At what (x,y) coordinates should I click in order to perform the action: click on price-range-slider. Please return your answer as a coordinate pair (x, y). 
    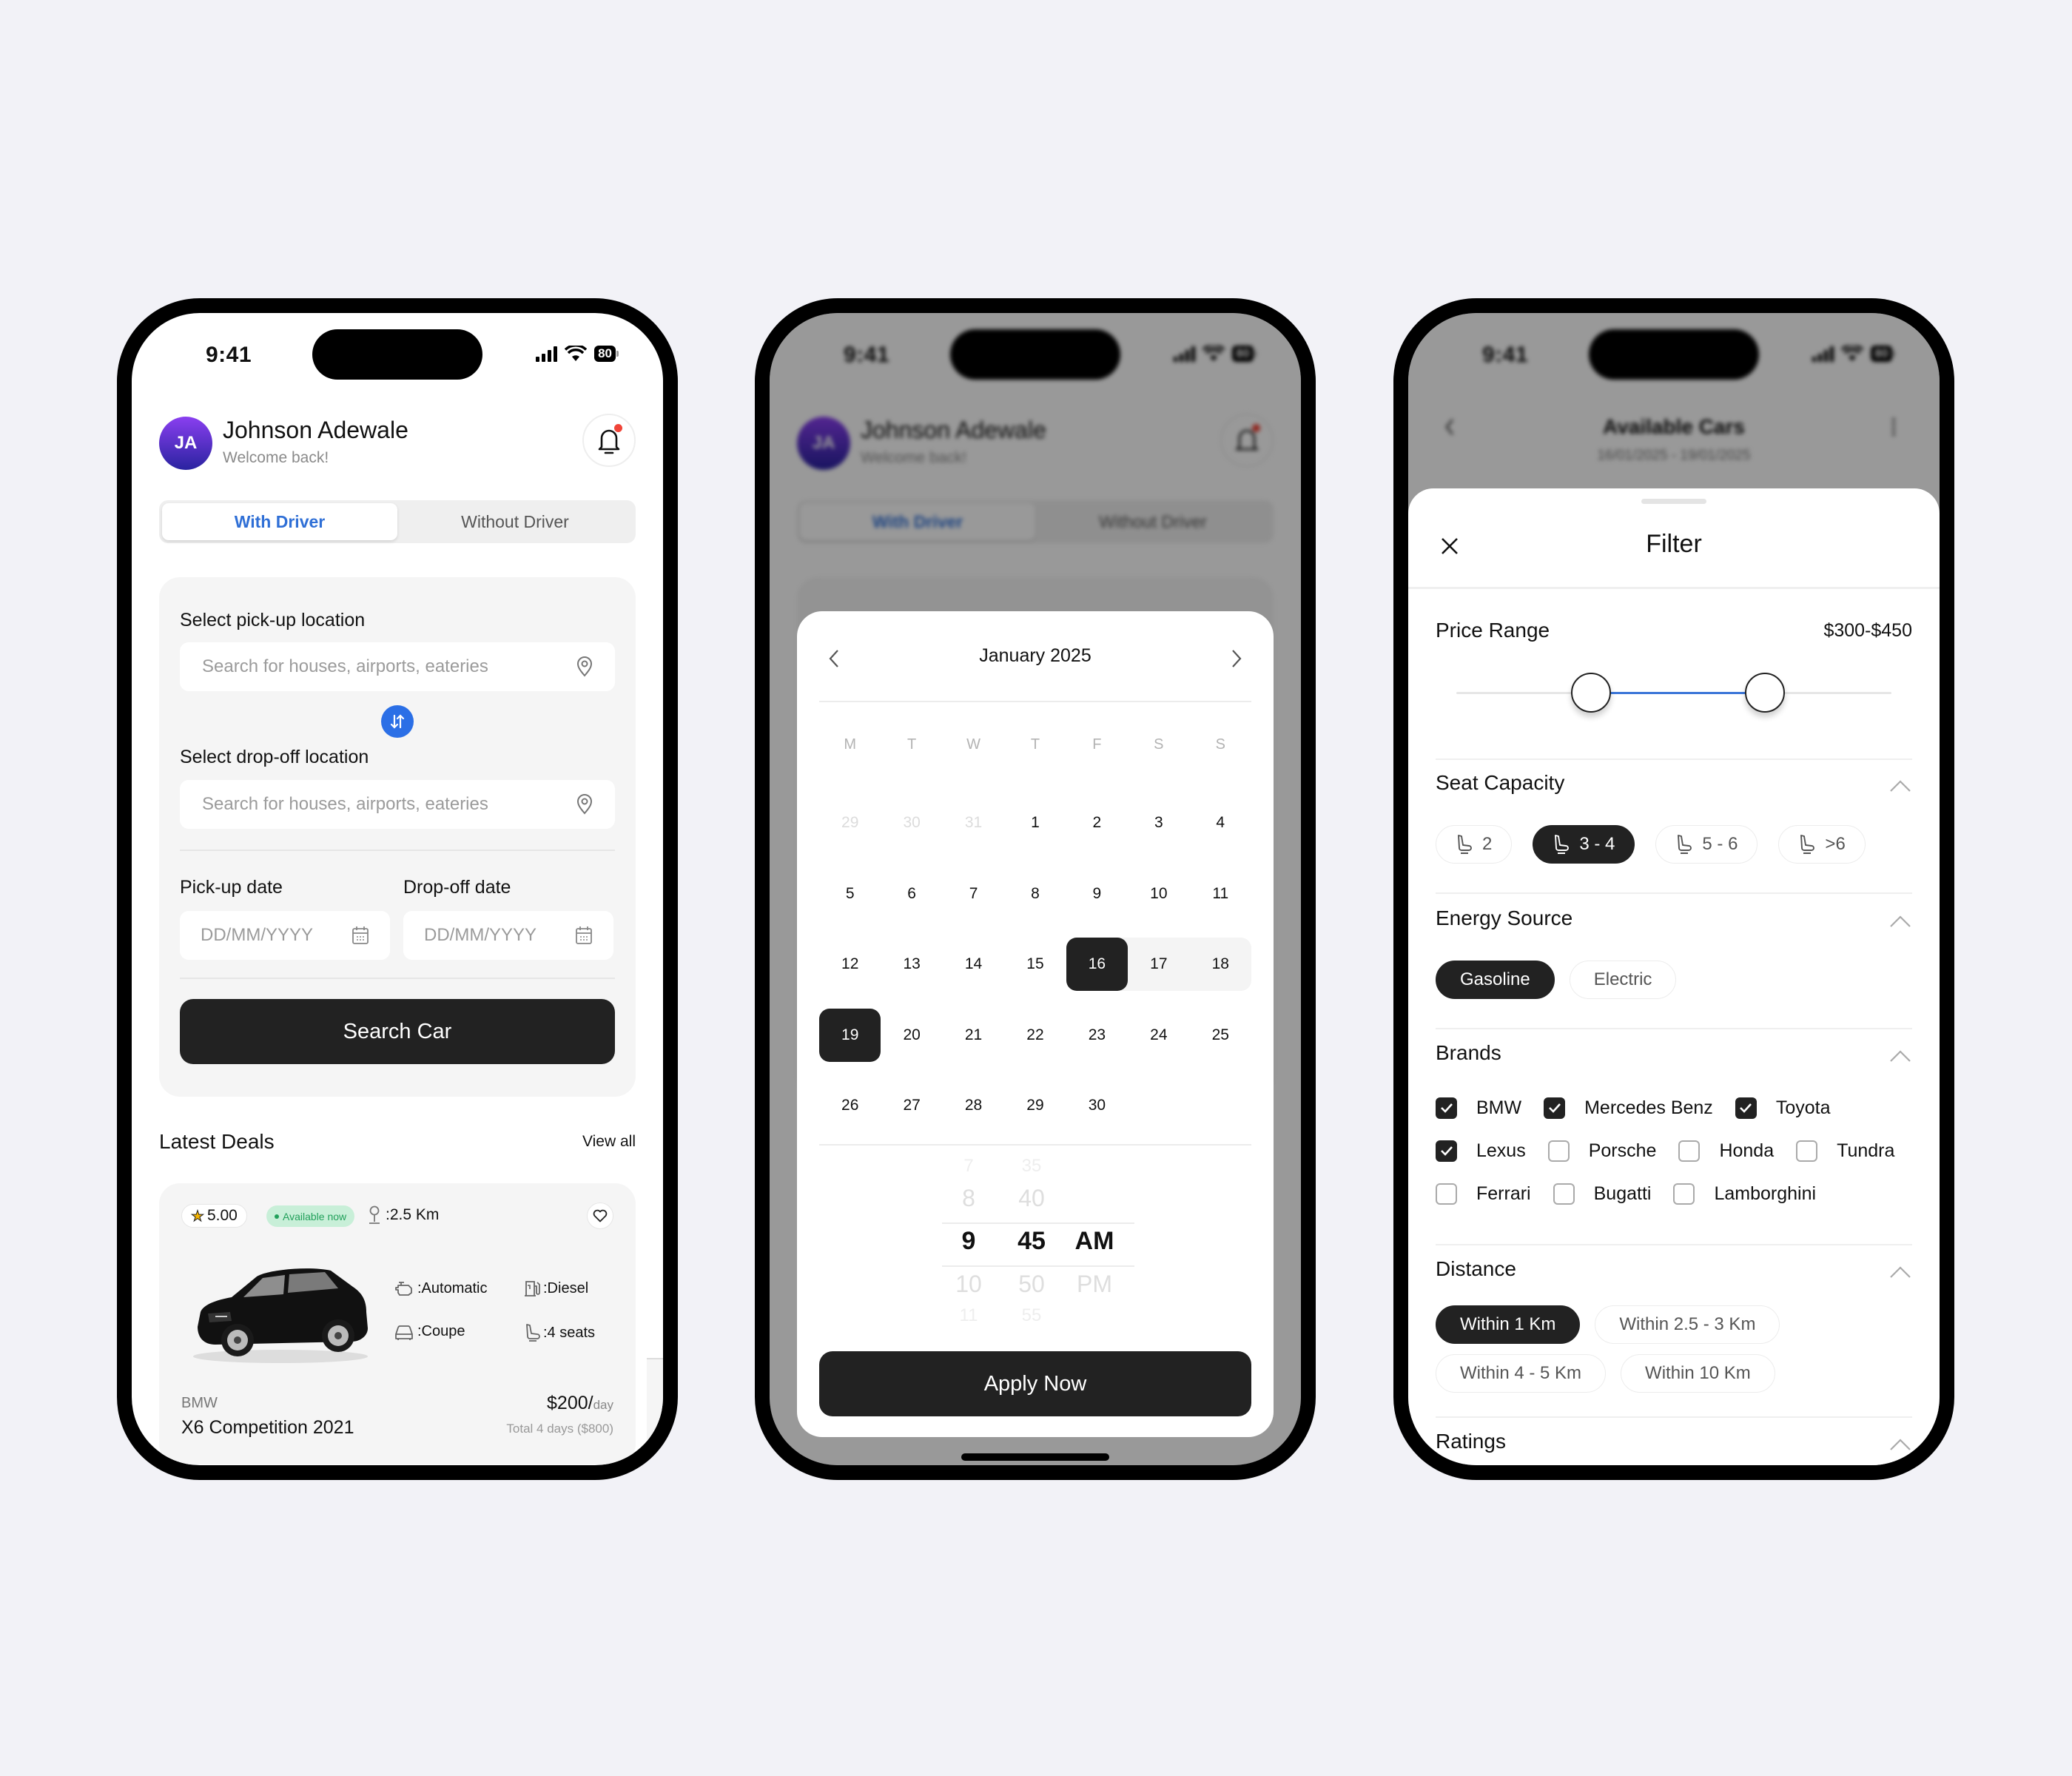
    Looking at the image, I should click on (1673, 693).